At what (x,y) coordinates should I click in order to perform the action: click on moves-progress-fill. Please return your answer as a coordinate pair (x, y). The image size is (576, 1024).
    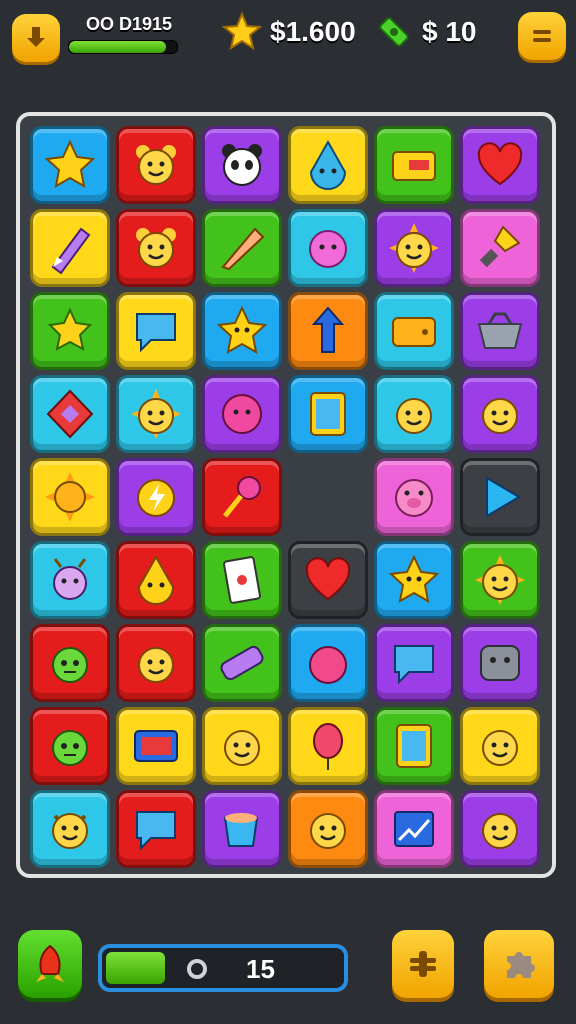
    Looking at the image, I should click on (135, 968).